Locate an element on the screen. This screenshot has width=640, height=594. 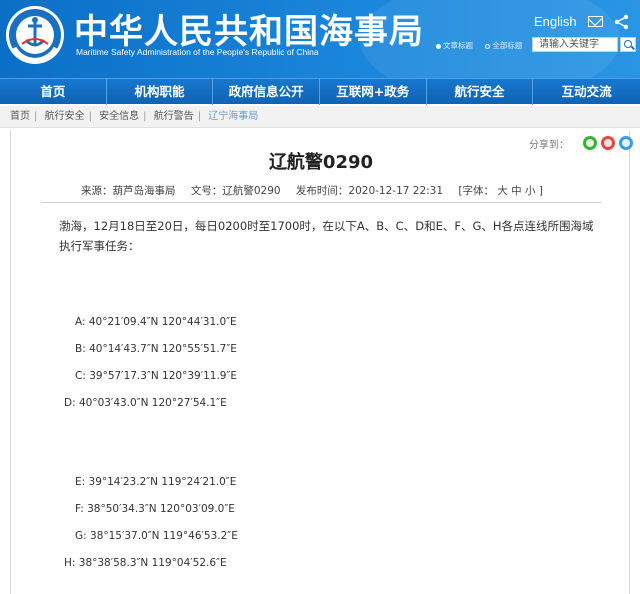
coordinate-a: A: 40°21′09.4″N 120°44′31.0″E is located at coordinates (156, 322).